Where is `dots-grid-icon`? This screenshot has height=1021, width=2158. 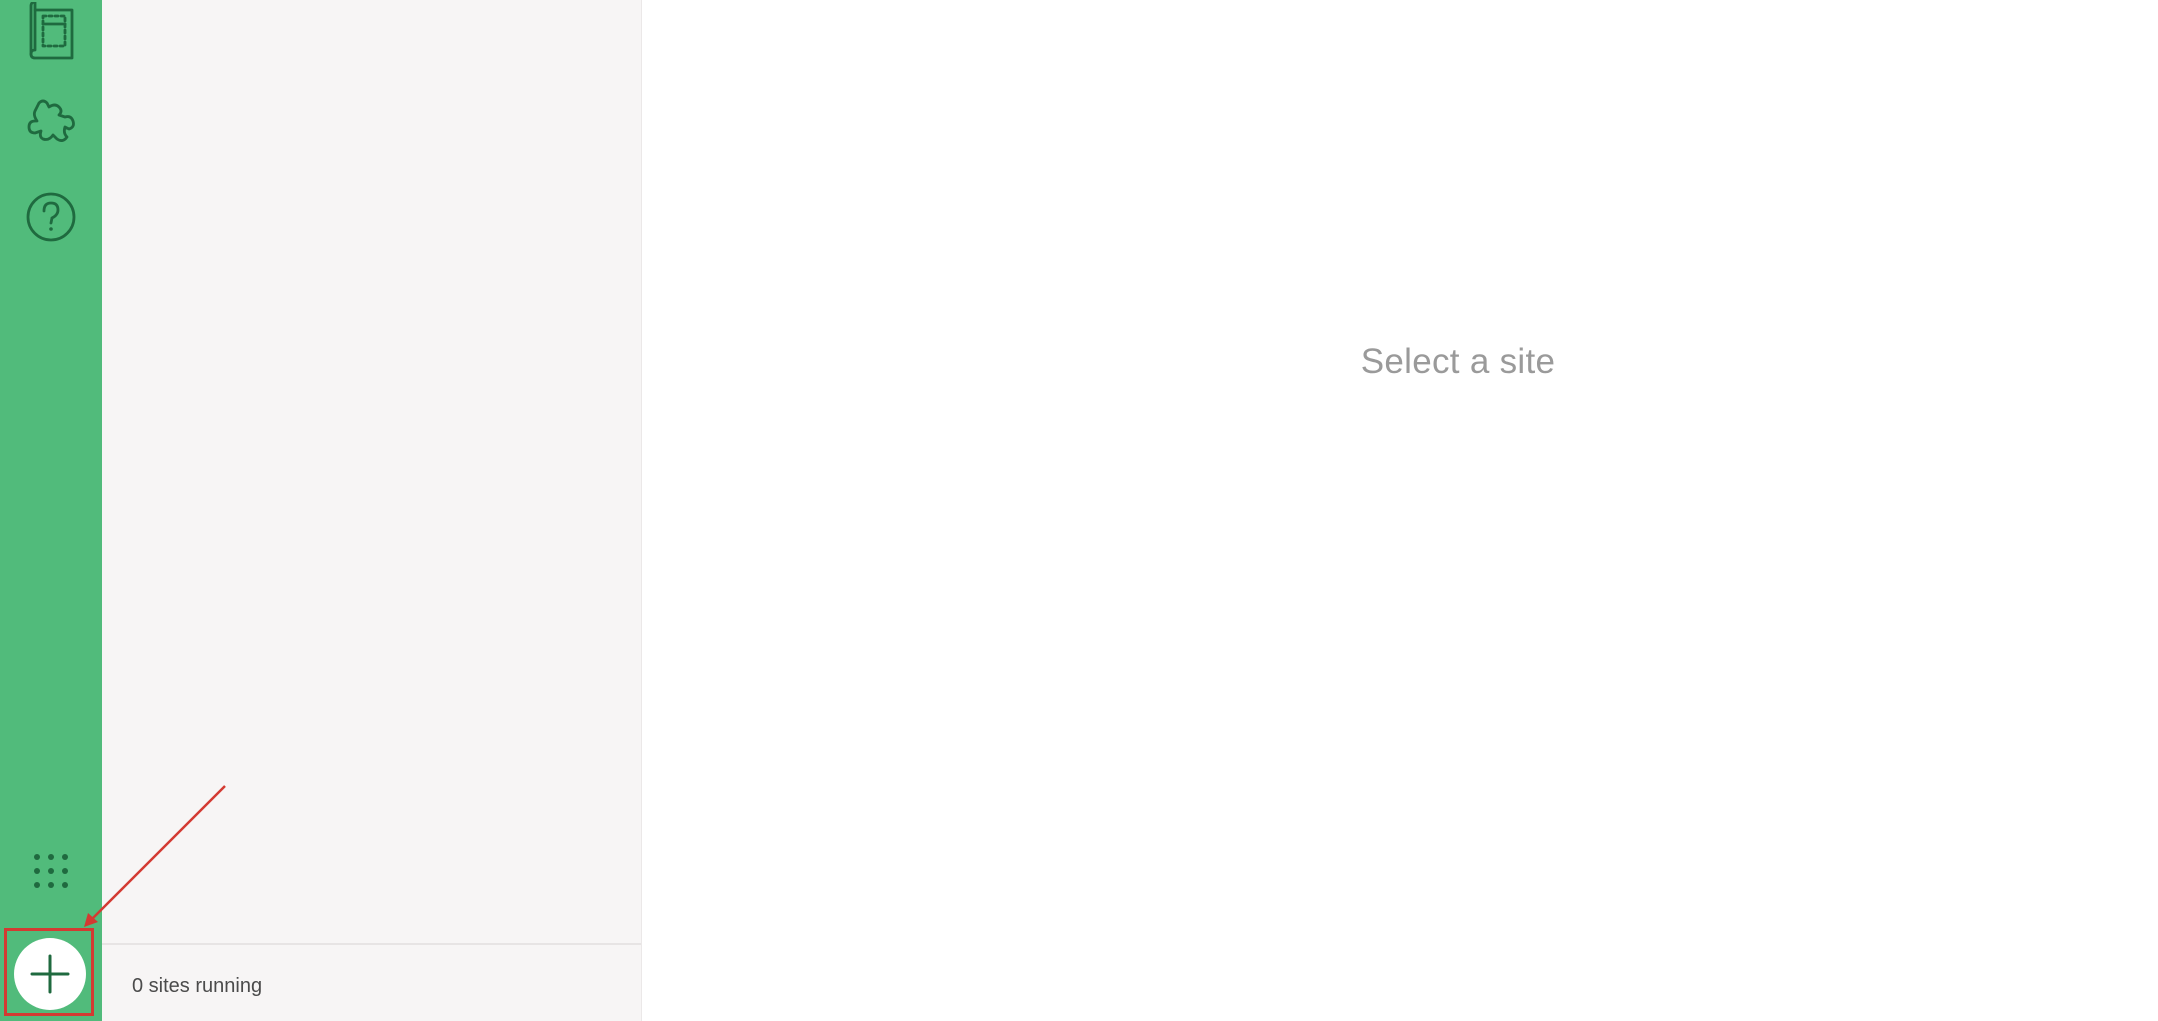 dots-grid-icon is located at coordinates (51, 871).